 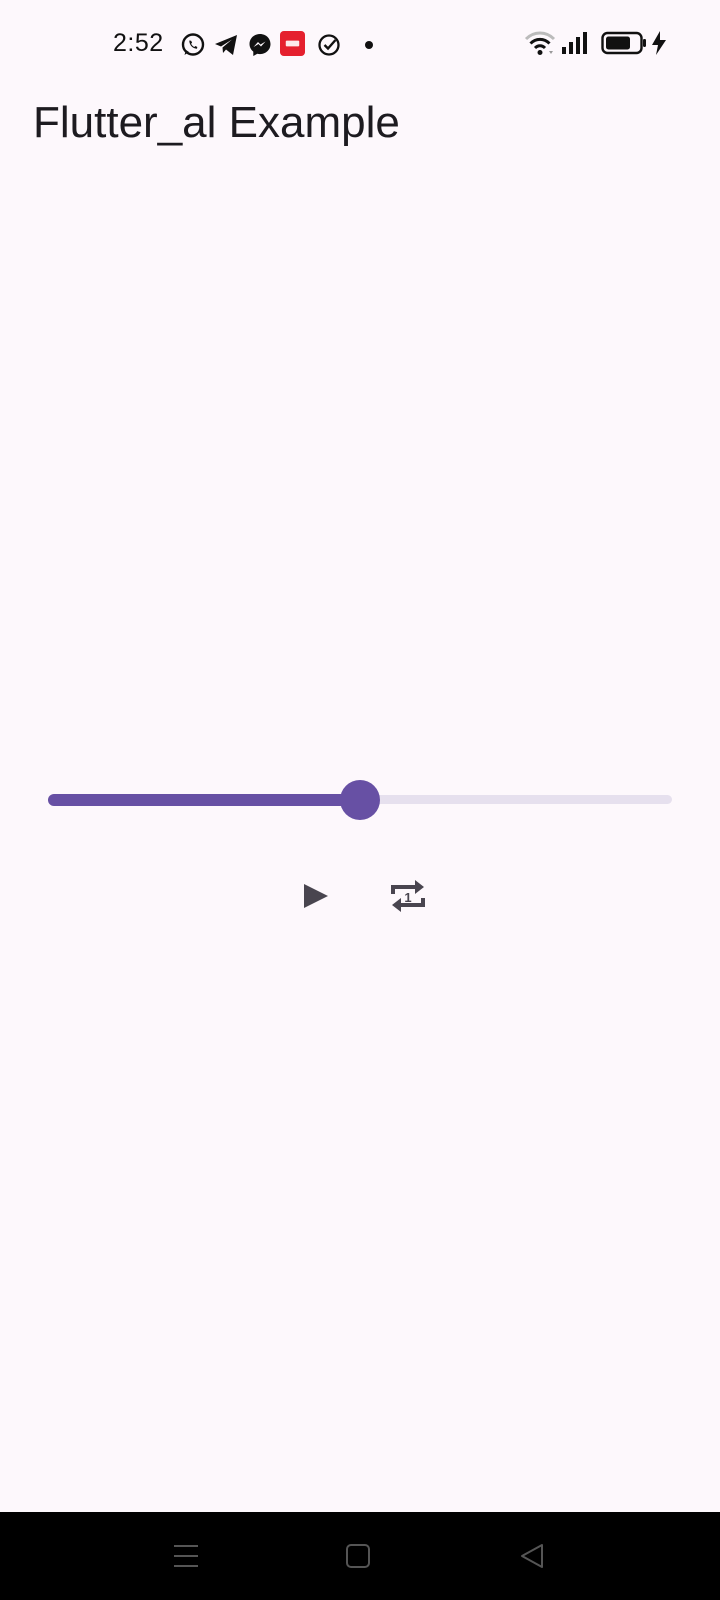 What do you see at coordinates (623, 43) in the screenshot?
I see `battery-icon` at bounding box center [623, 43].